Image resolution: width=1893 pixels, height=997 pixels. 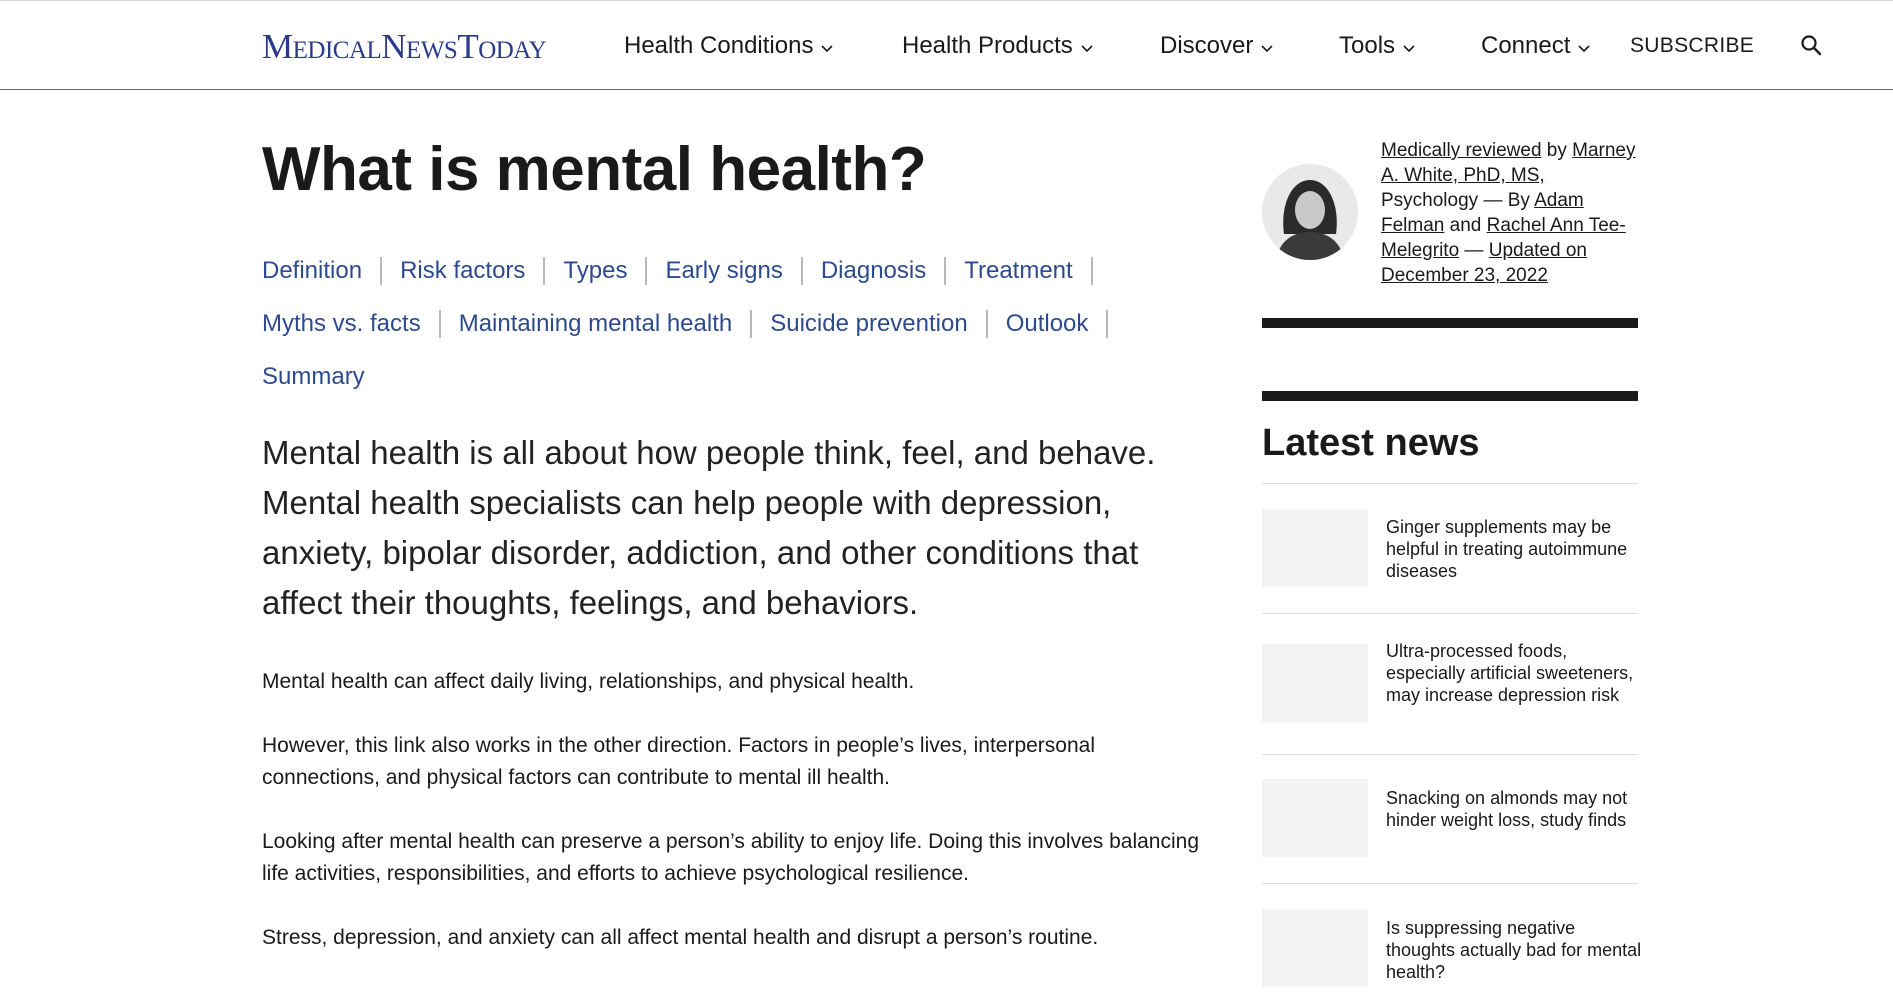 I want to click on toc-link-myths-vs-facts: Myths vs. facts, so click(x=341, y=324).